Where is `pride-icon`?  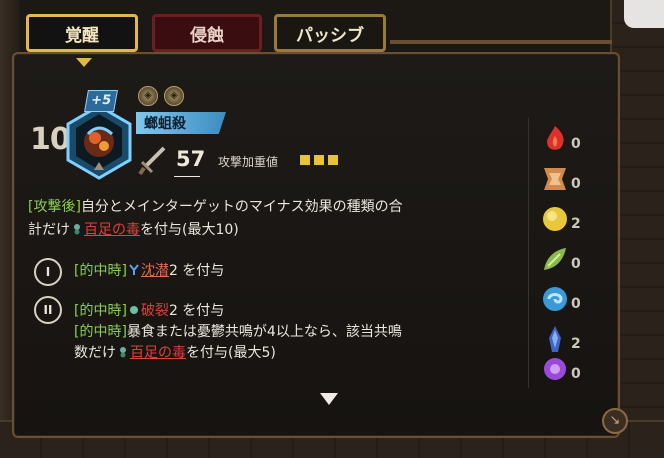 pride-icon is located at coordinates (555, 339).